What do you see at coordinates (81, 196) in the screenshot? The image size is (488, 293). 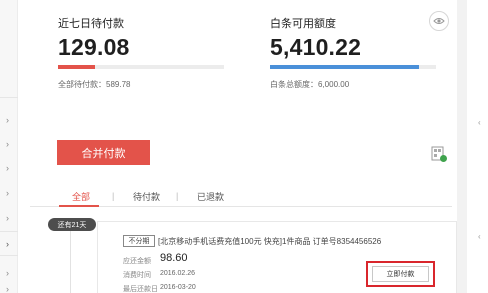 I see `tab-all: 全部` at bounding box center [81, 196].